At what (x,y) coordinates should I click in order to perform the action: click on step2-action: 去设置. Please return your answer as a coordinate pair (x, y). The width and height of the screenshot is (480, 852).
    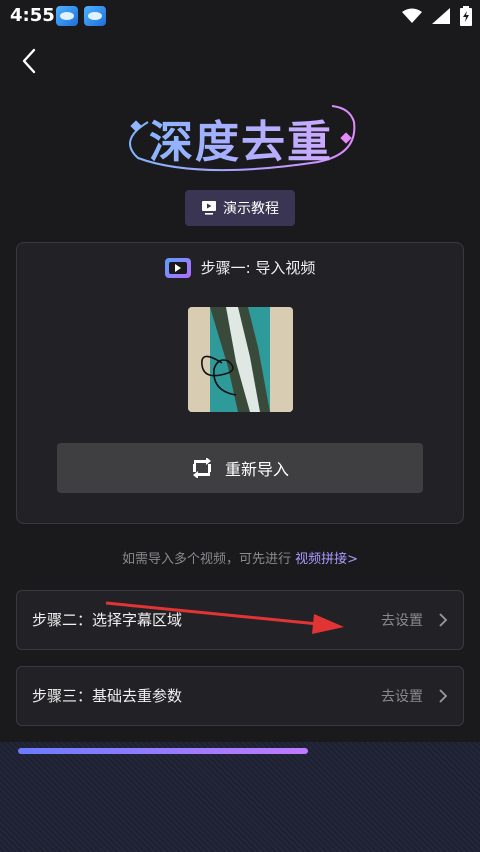
    Looking at the image, I should click on (402, 621).